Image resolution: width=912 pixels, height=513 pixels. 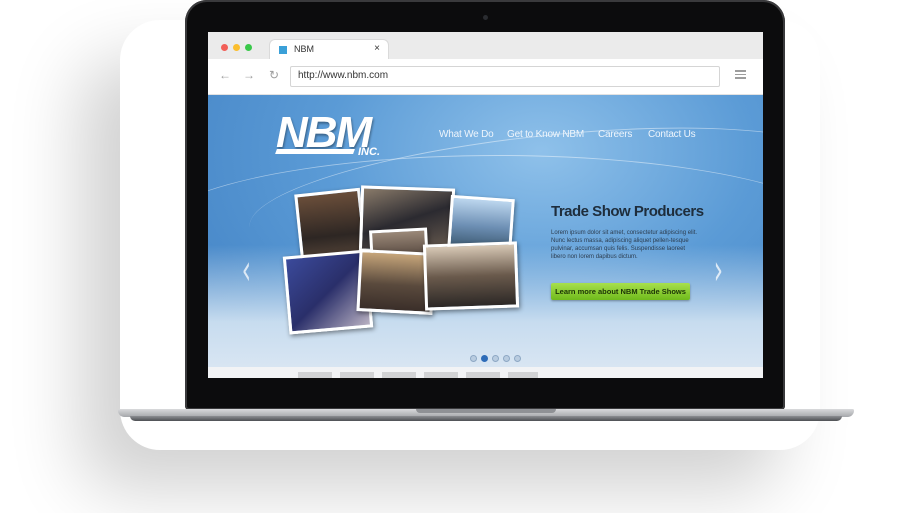 What do you see at coordinates (248, 47) in the screenshot?
I see `maximize-window-button` at bounding box center [248, 47].